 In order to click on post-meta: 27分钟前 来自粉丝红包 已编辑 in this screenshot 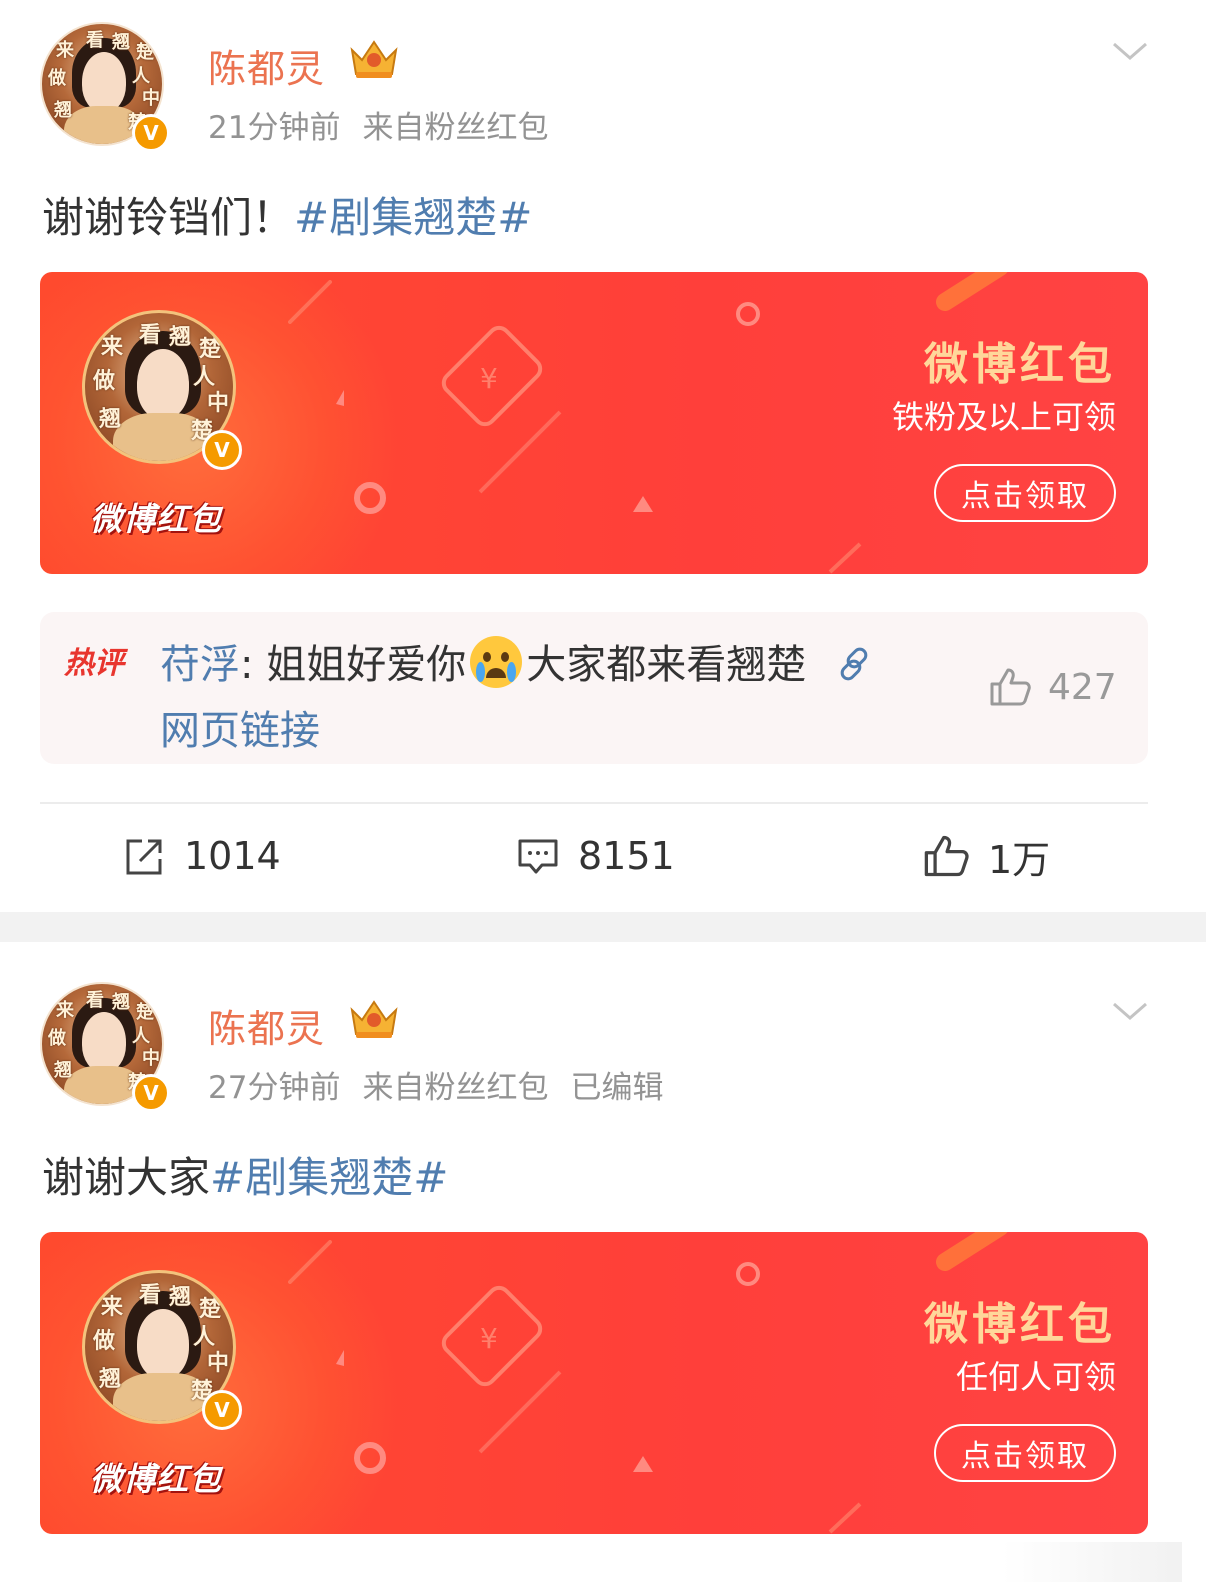, I will do `click(446, 1084)`.